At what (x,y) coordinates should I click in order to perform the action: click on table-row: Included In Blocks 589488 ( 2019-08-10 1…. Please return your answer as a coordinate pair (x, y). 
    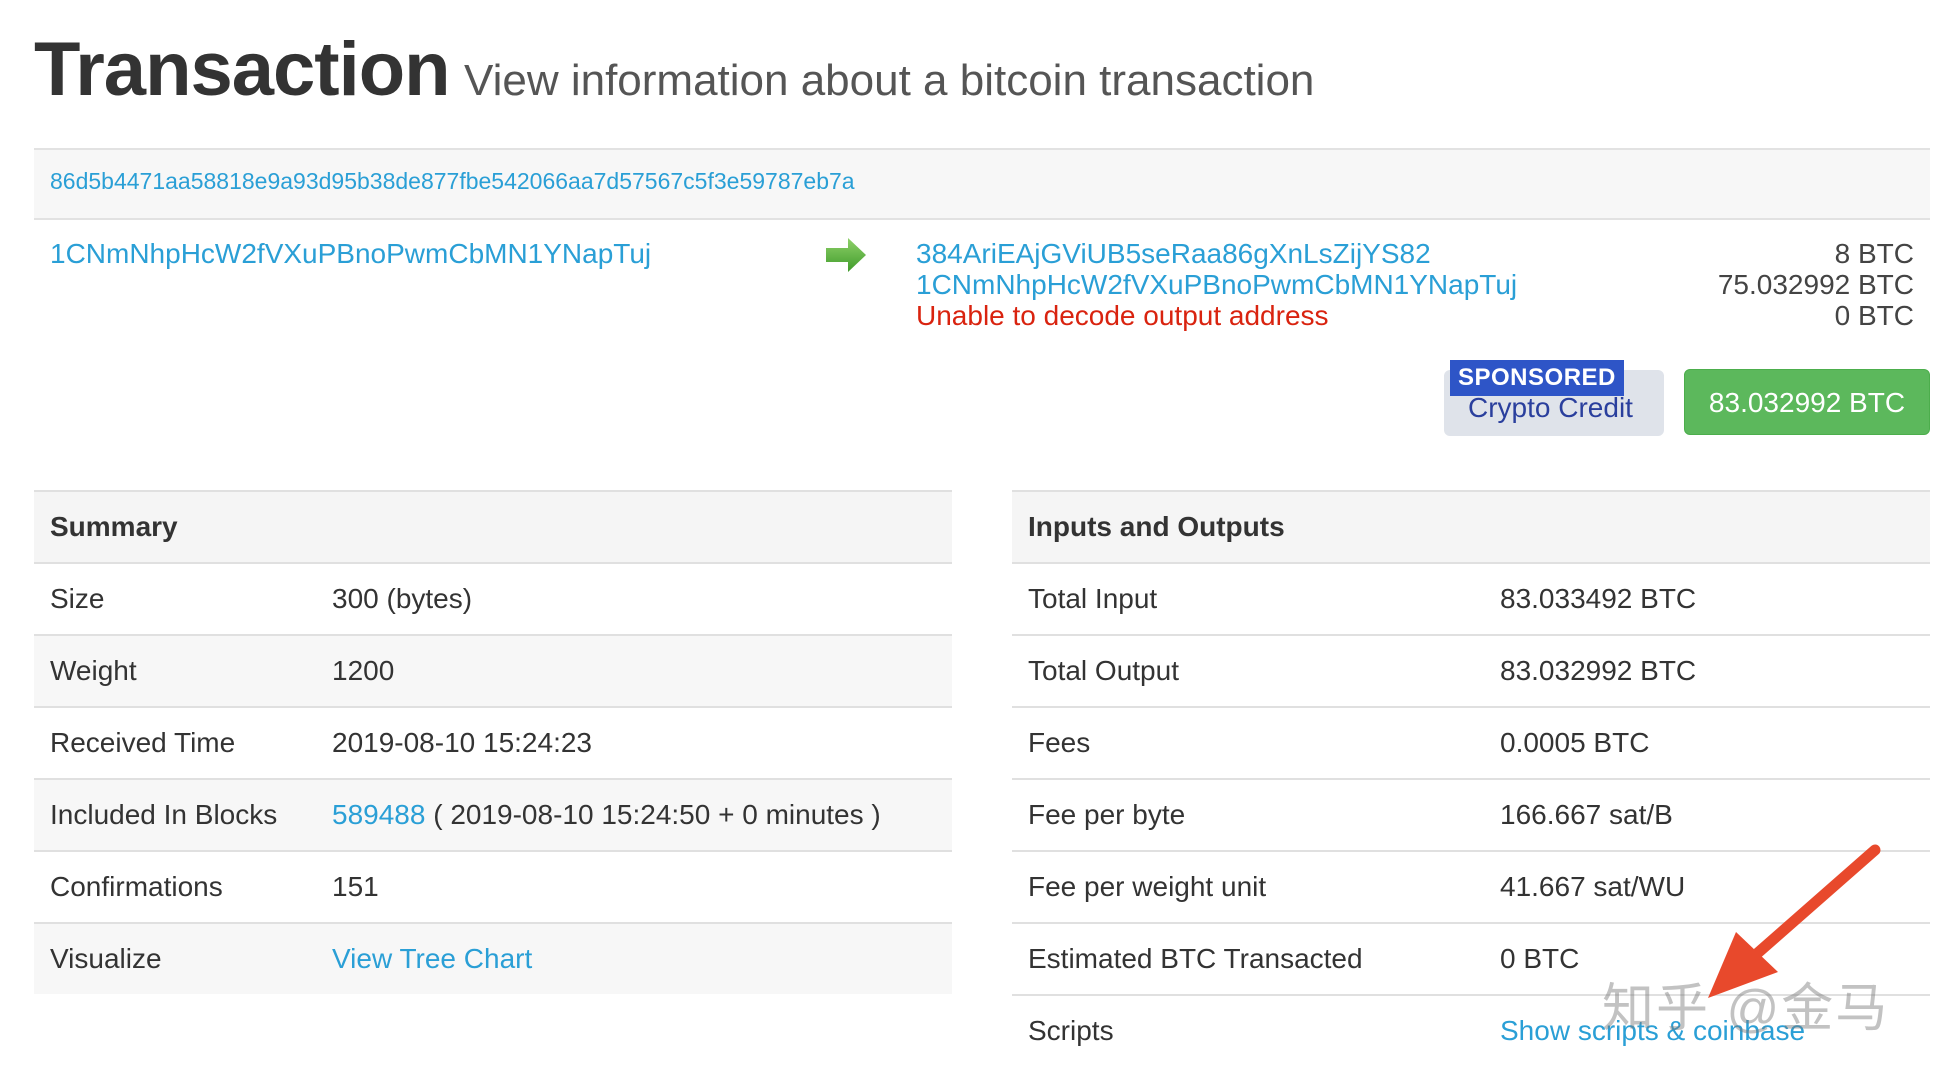
    Looking at the image, I should click on (493, 814).